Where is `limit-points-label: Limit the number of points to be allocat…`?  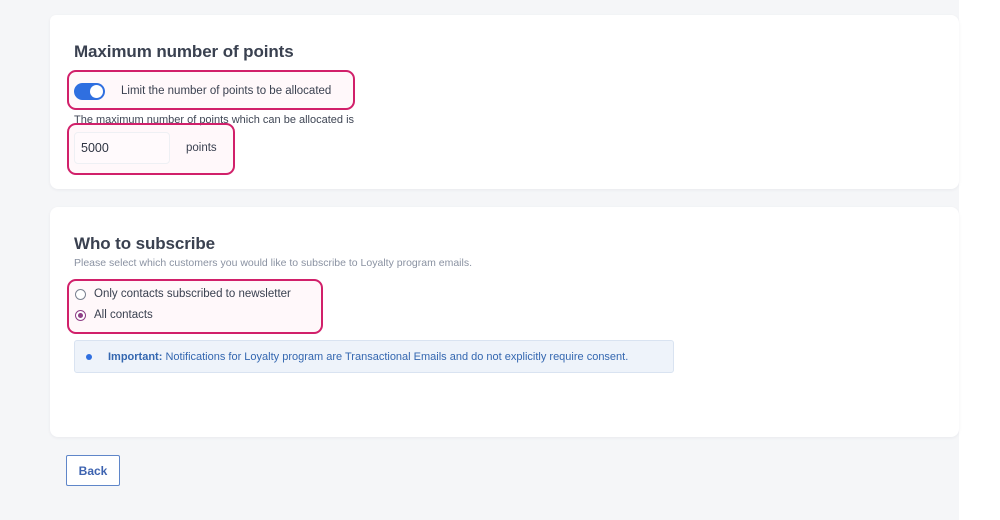
limit-points-label: Limit the number of points to be allocat… is located at coordinates (226, 91).